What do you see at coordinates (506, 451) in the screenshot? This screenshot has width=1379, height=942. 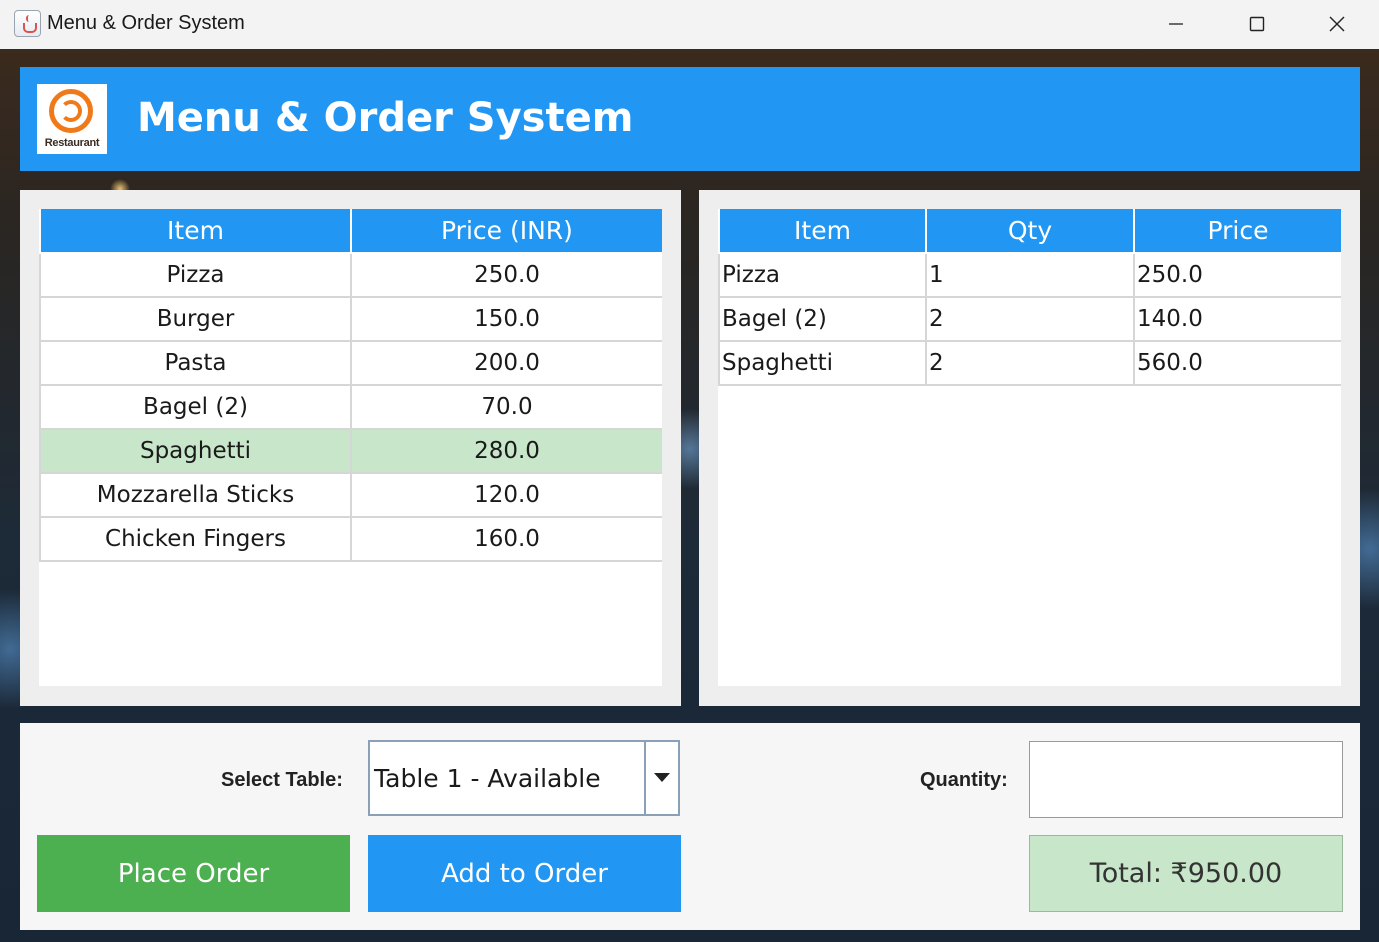 I see `cell-price: 280.0` at bounding box center [506, 451].